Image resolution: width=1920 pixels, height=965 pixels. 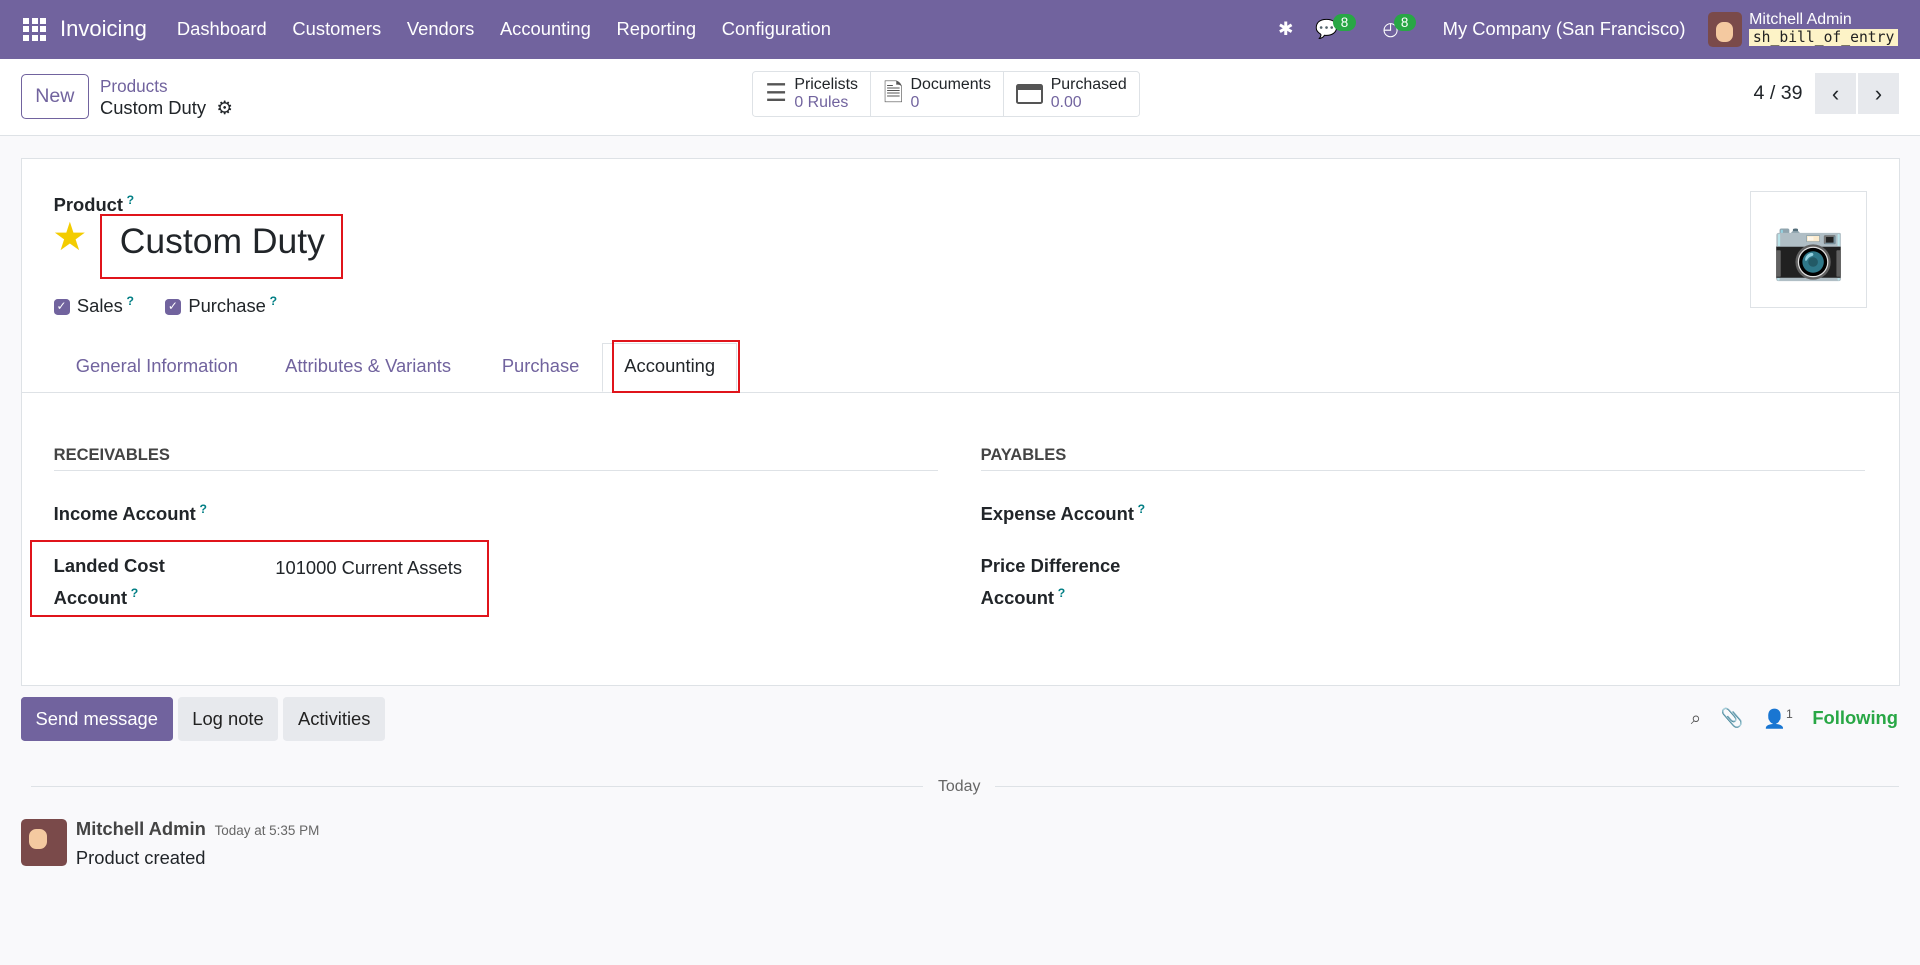 What do you see at coordinates (440, 29) in the screenshot?
I see `menu-vendors: Vendors` at bounding box center [440, 29].